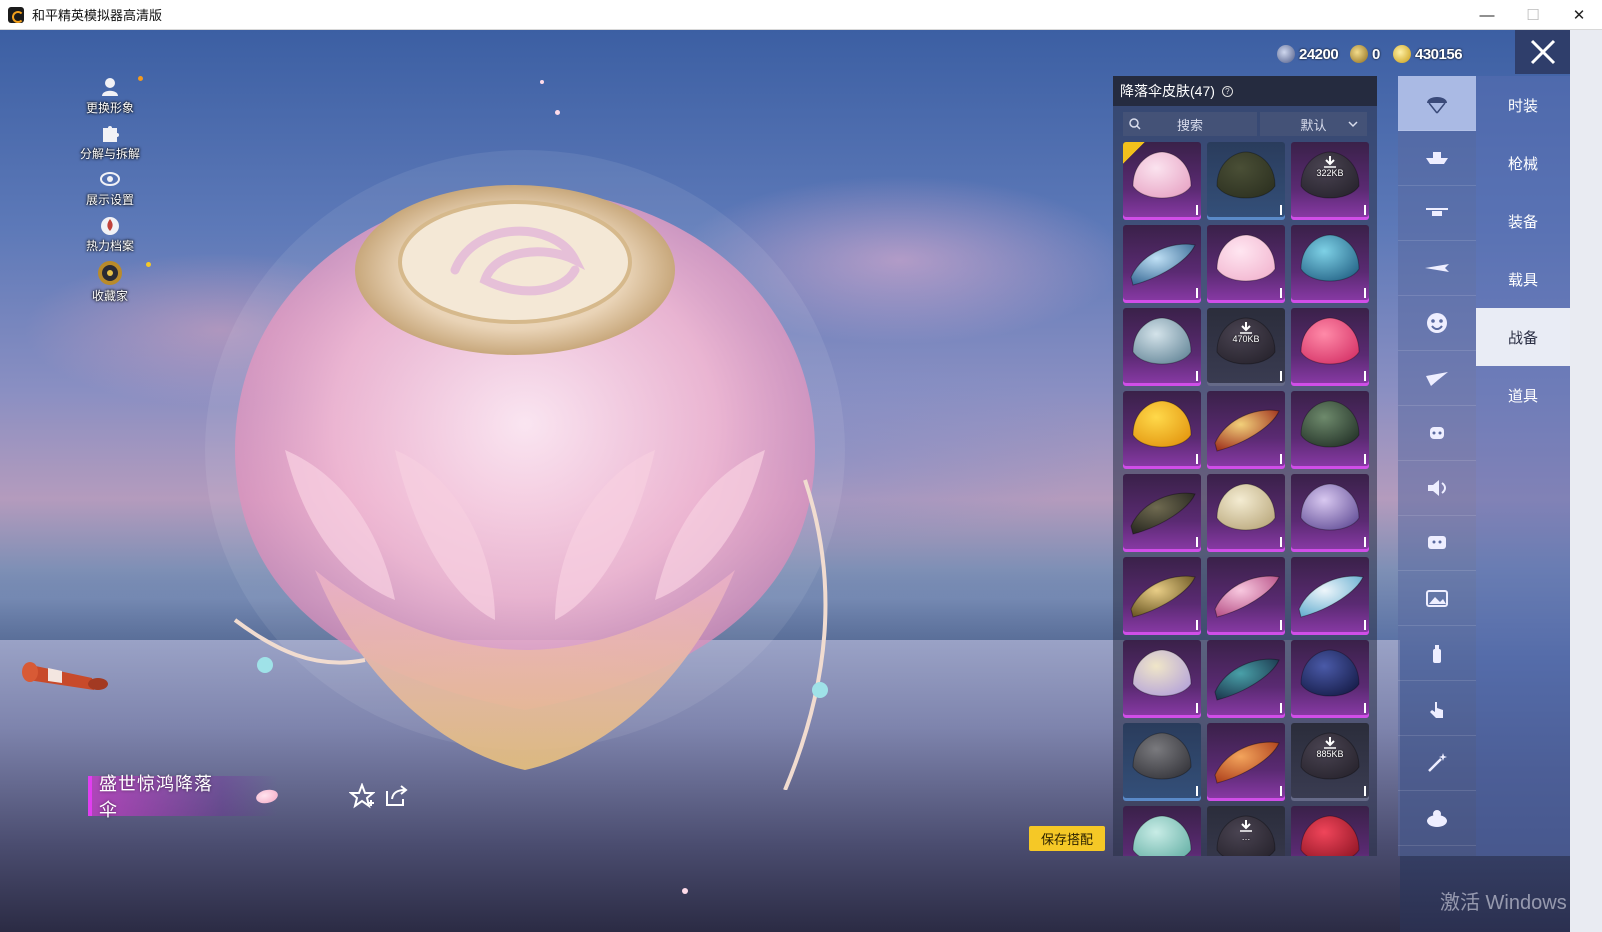 The height and width of the screenshot is (932, 1602). Describe the element at coordinates (1428, 54) in the screenshot. I see `currency-gold: 430156` at that location.